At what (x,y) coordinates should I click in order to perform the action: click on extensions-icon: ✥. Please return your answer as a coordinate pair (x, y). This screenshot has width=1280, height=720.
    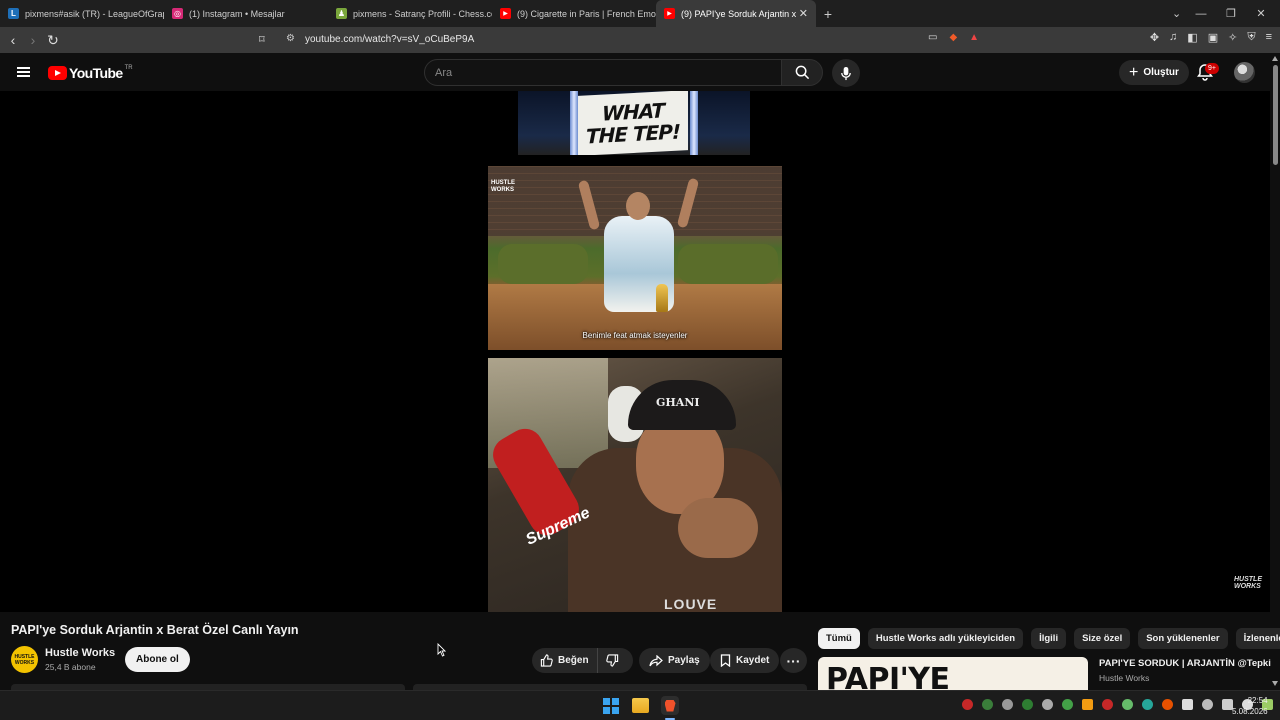
    Looking at the image, I should click on (1154, 37).